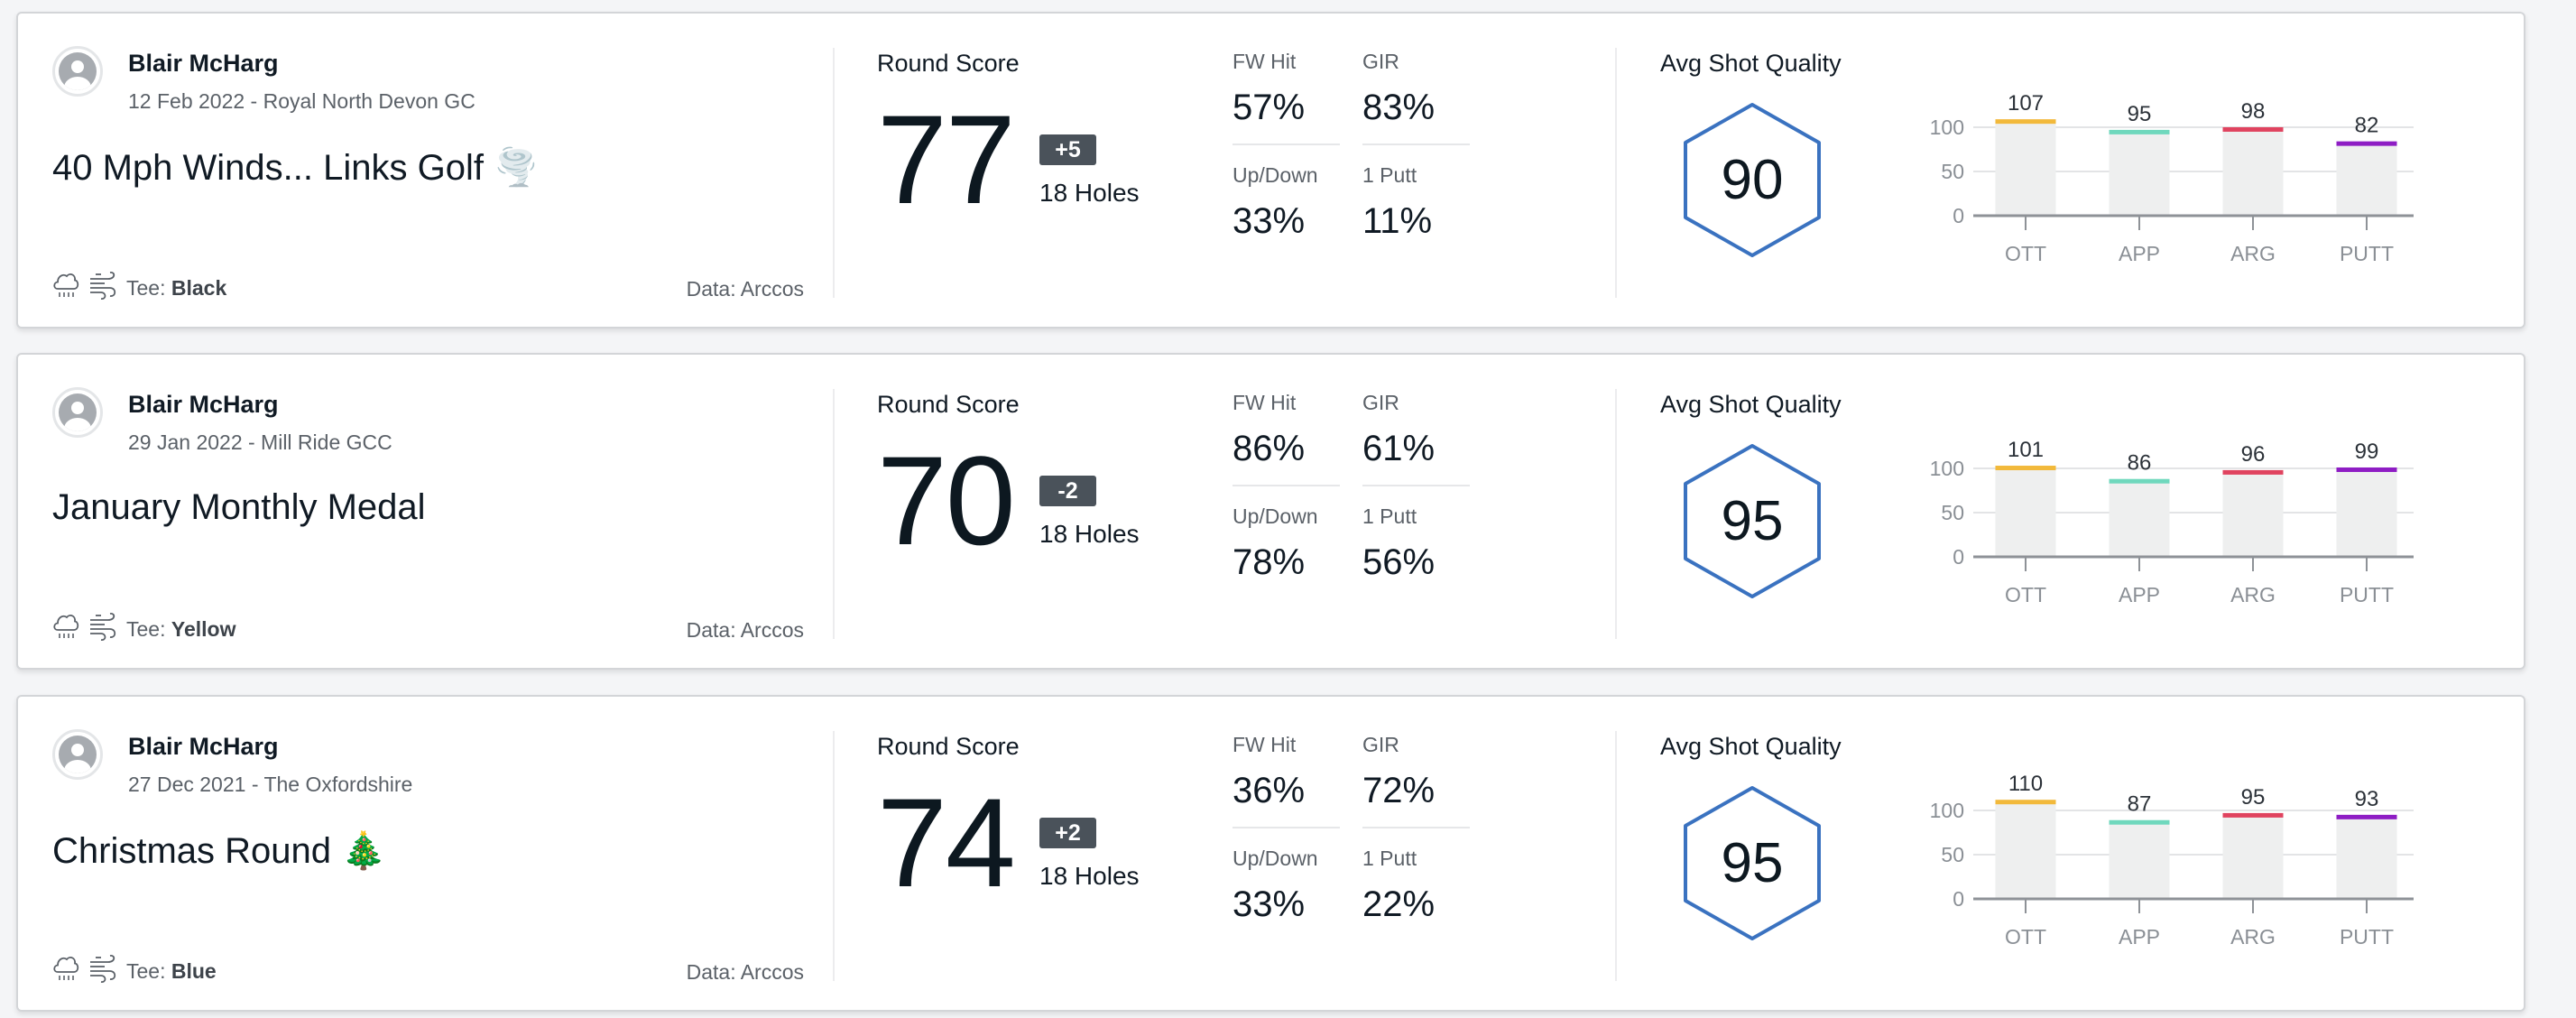 The image size is (2576, 1018). I want to click on data-label: 95, so click(2253, 798).